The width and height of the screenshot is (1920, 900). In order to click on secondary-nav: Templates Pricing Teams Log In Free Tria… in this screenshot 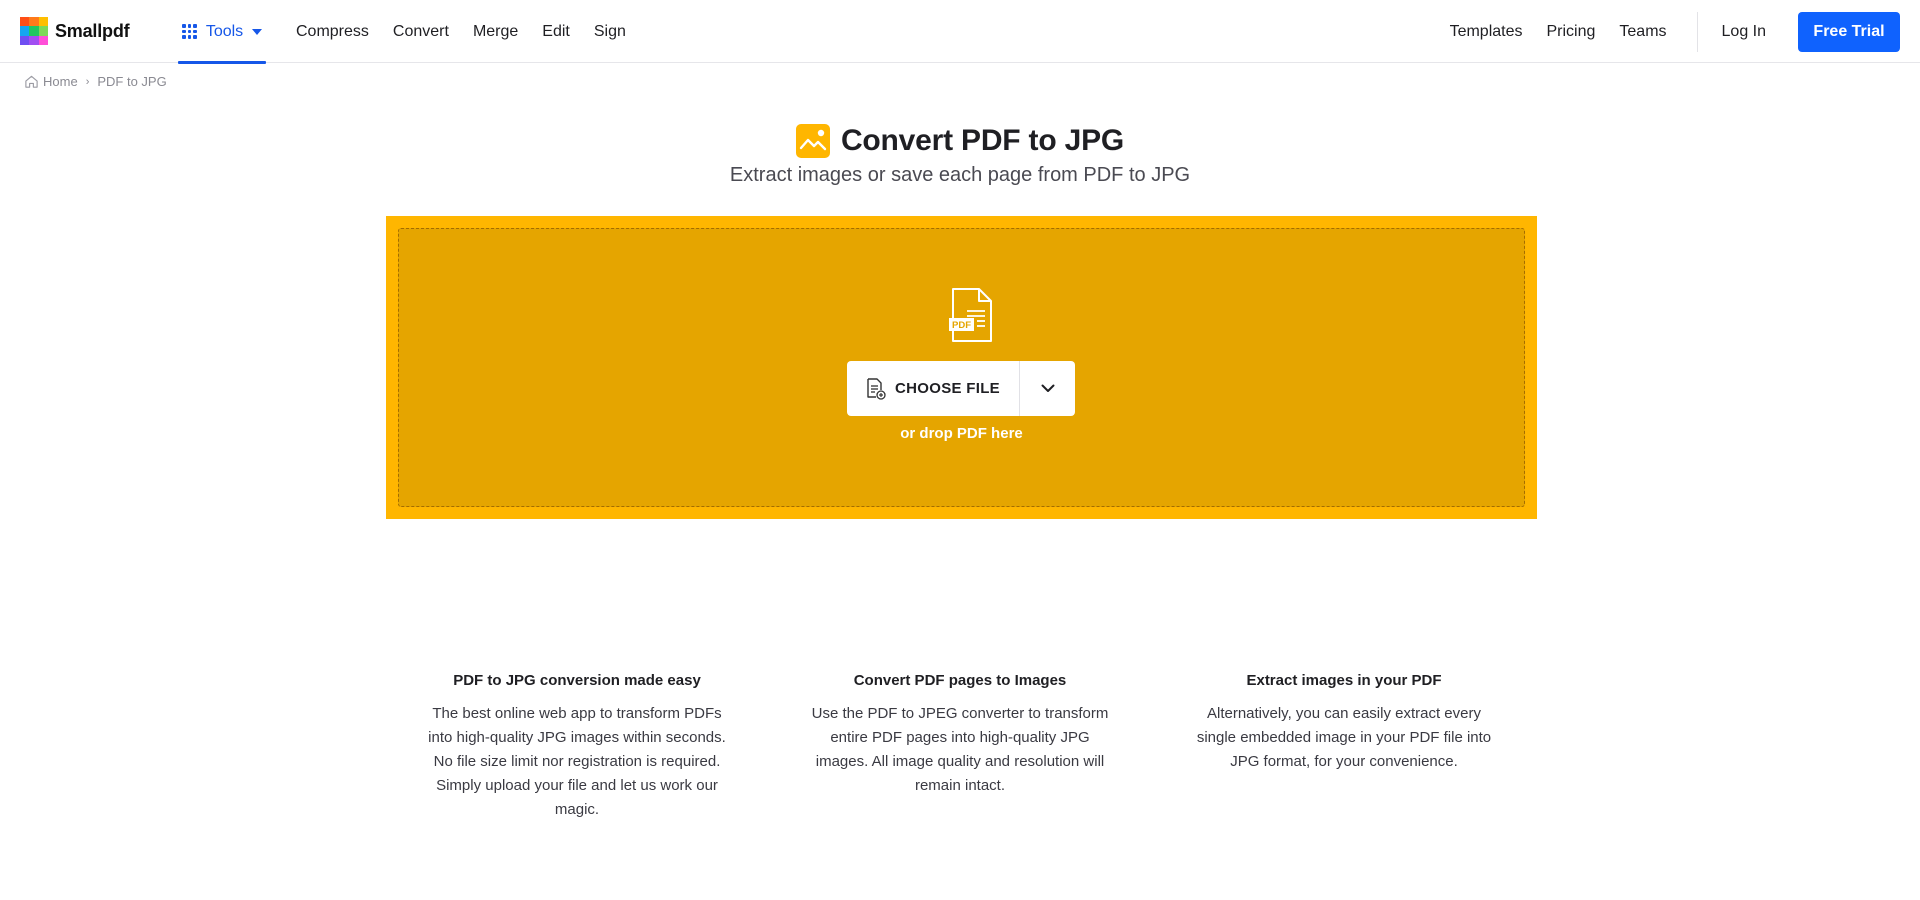, I will do `click(1673, 31)`.